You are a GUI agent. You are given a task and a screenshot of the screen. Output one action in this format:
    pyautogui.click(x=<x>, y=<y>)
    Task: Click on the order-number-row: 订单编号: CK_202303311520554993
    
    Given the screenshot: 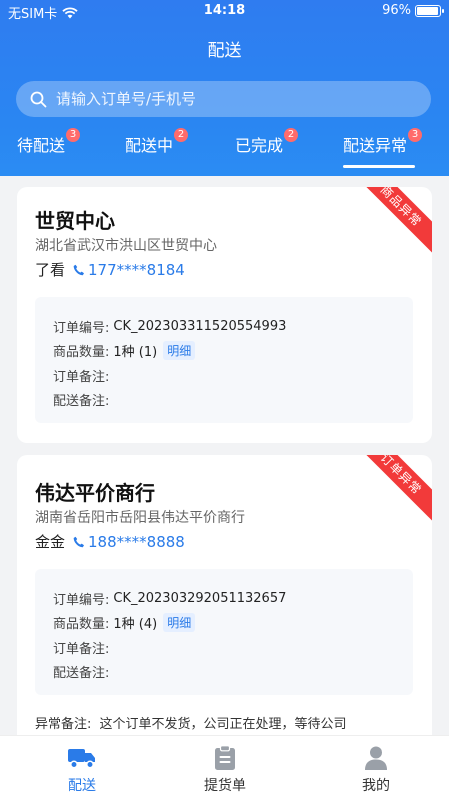 What is the action you would take?
    pyautogui.click(x=169, y=326)
    